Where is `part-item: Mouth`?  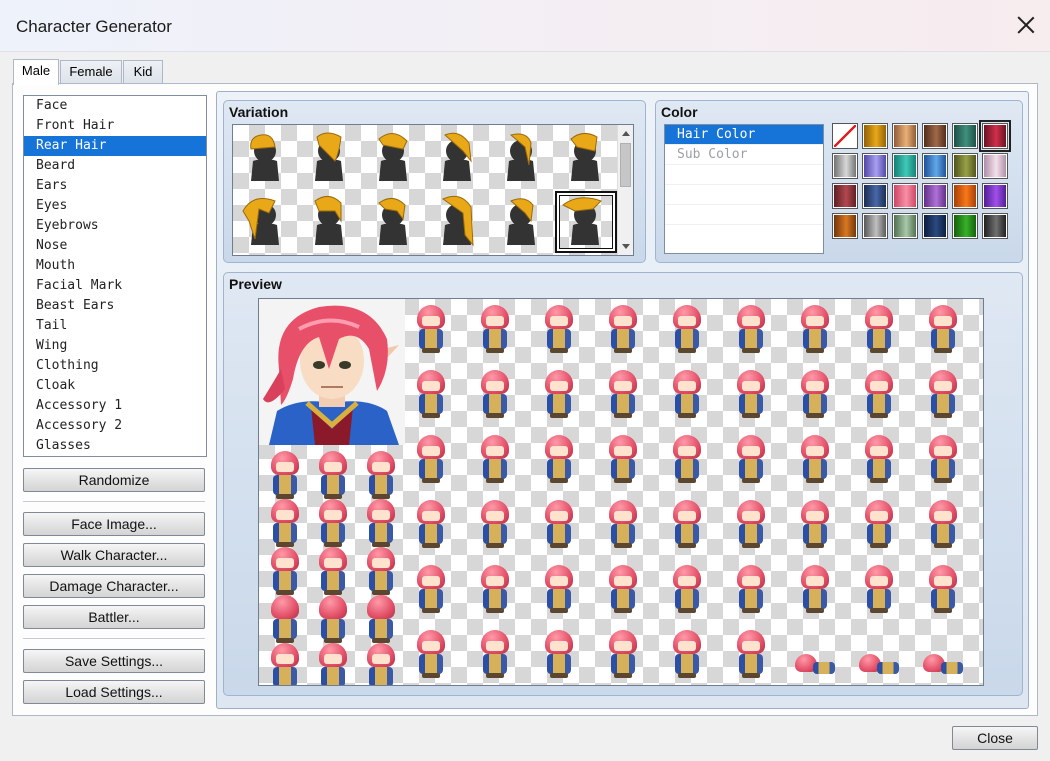 part-item: Mouth is located at coordinates (115, 266).